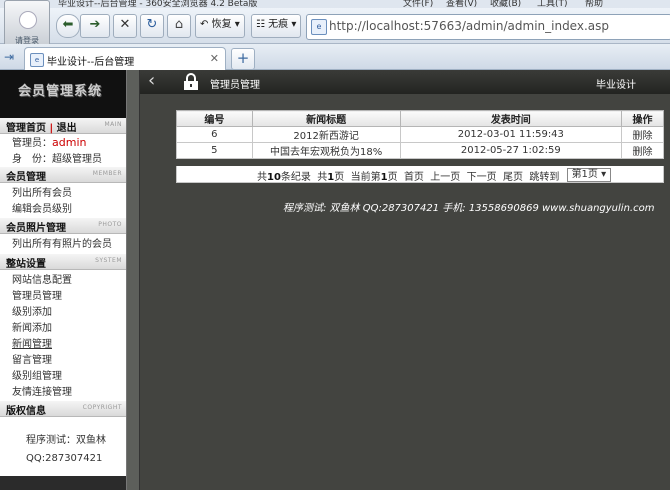  I want to click on tab-strip: ⇥ e 毕业设计--后台管理 ✕ +, so click(335, 57).